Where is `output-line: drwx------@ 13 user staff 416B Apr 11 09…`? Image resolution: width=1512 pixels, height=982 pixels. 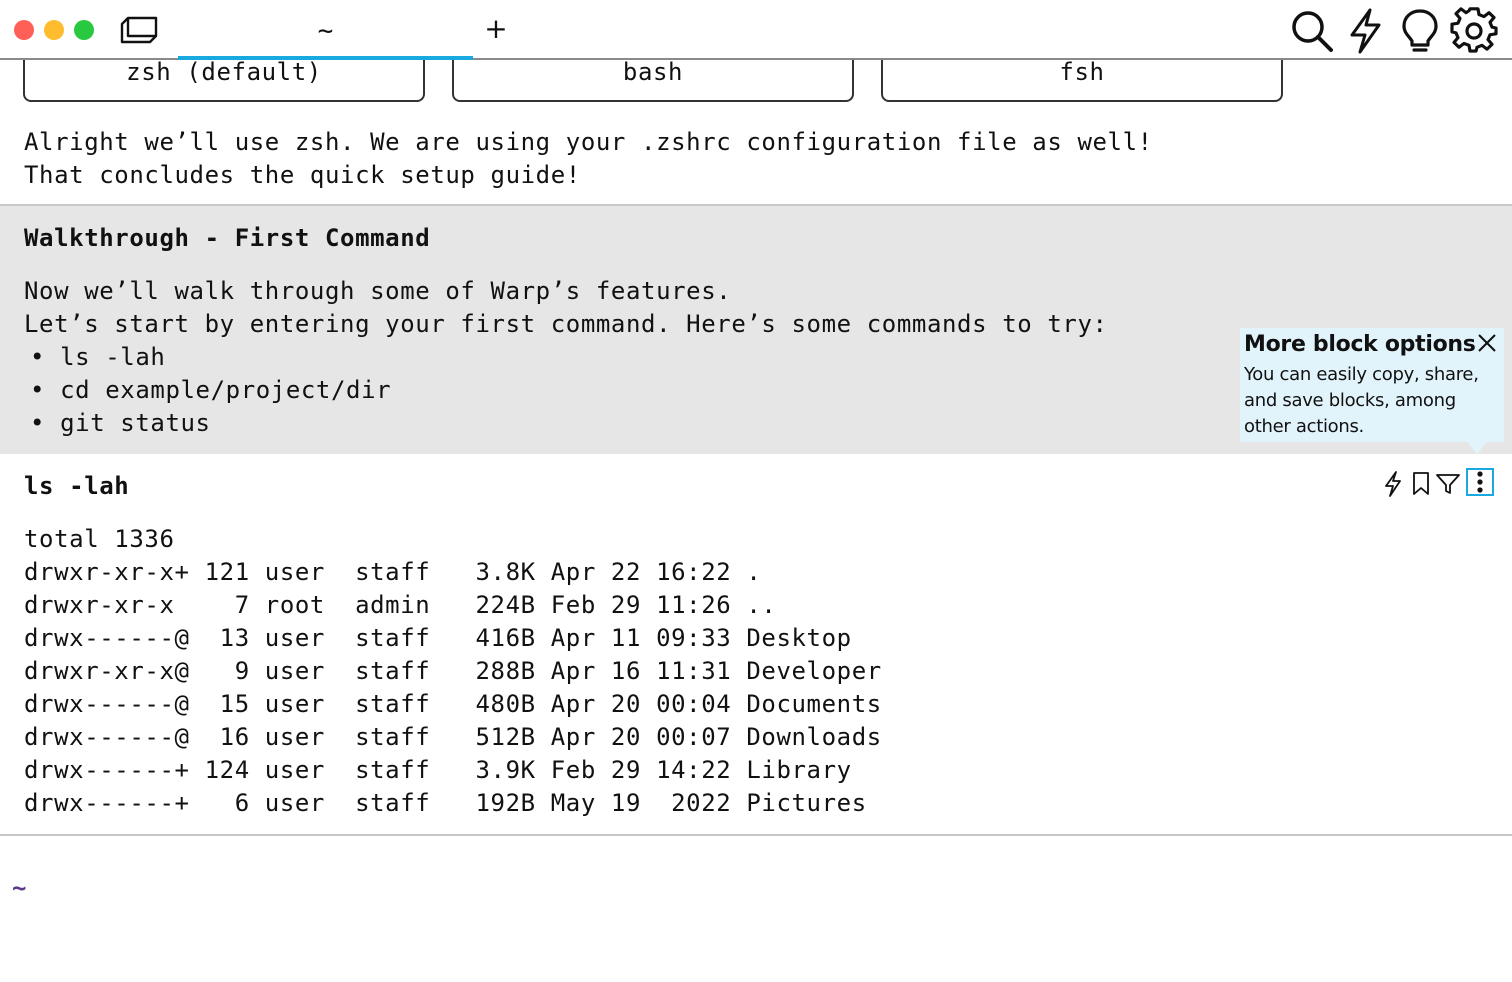 output-line: drwx------@ 13 user staff 416B Apr 11 09… is located at coordinates (438, 638).